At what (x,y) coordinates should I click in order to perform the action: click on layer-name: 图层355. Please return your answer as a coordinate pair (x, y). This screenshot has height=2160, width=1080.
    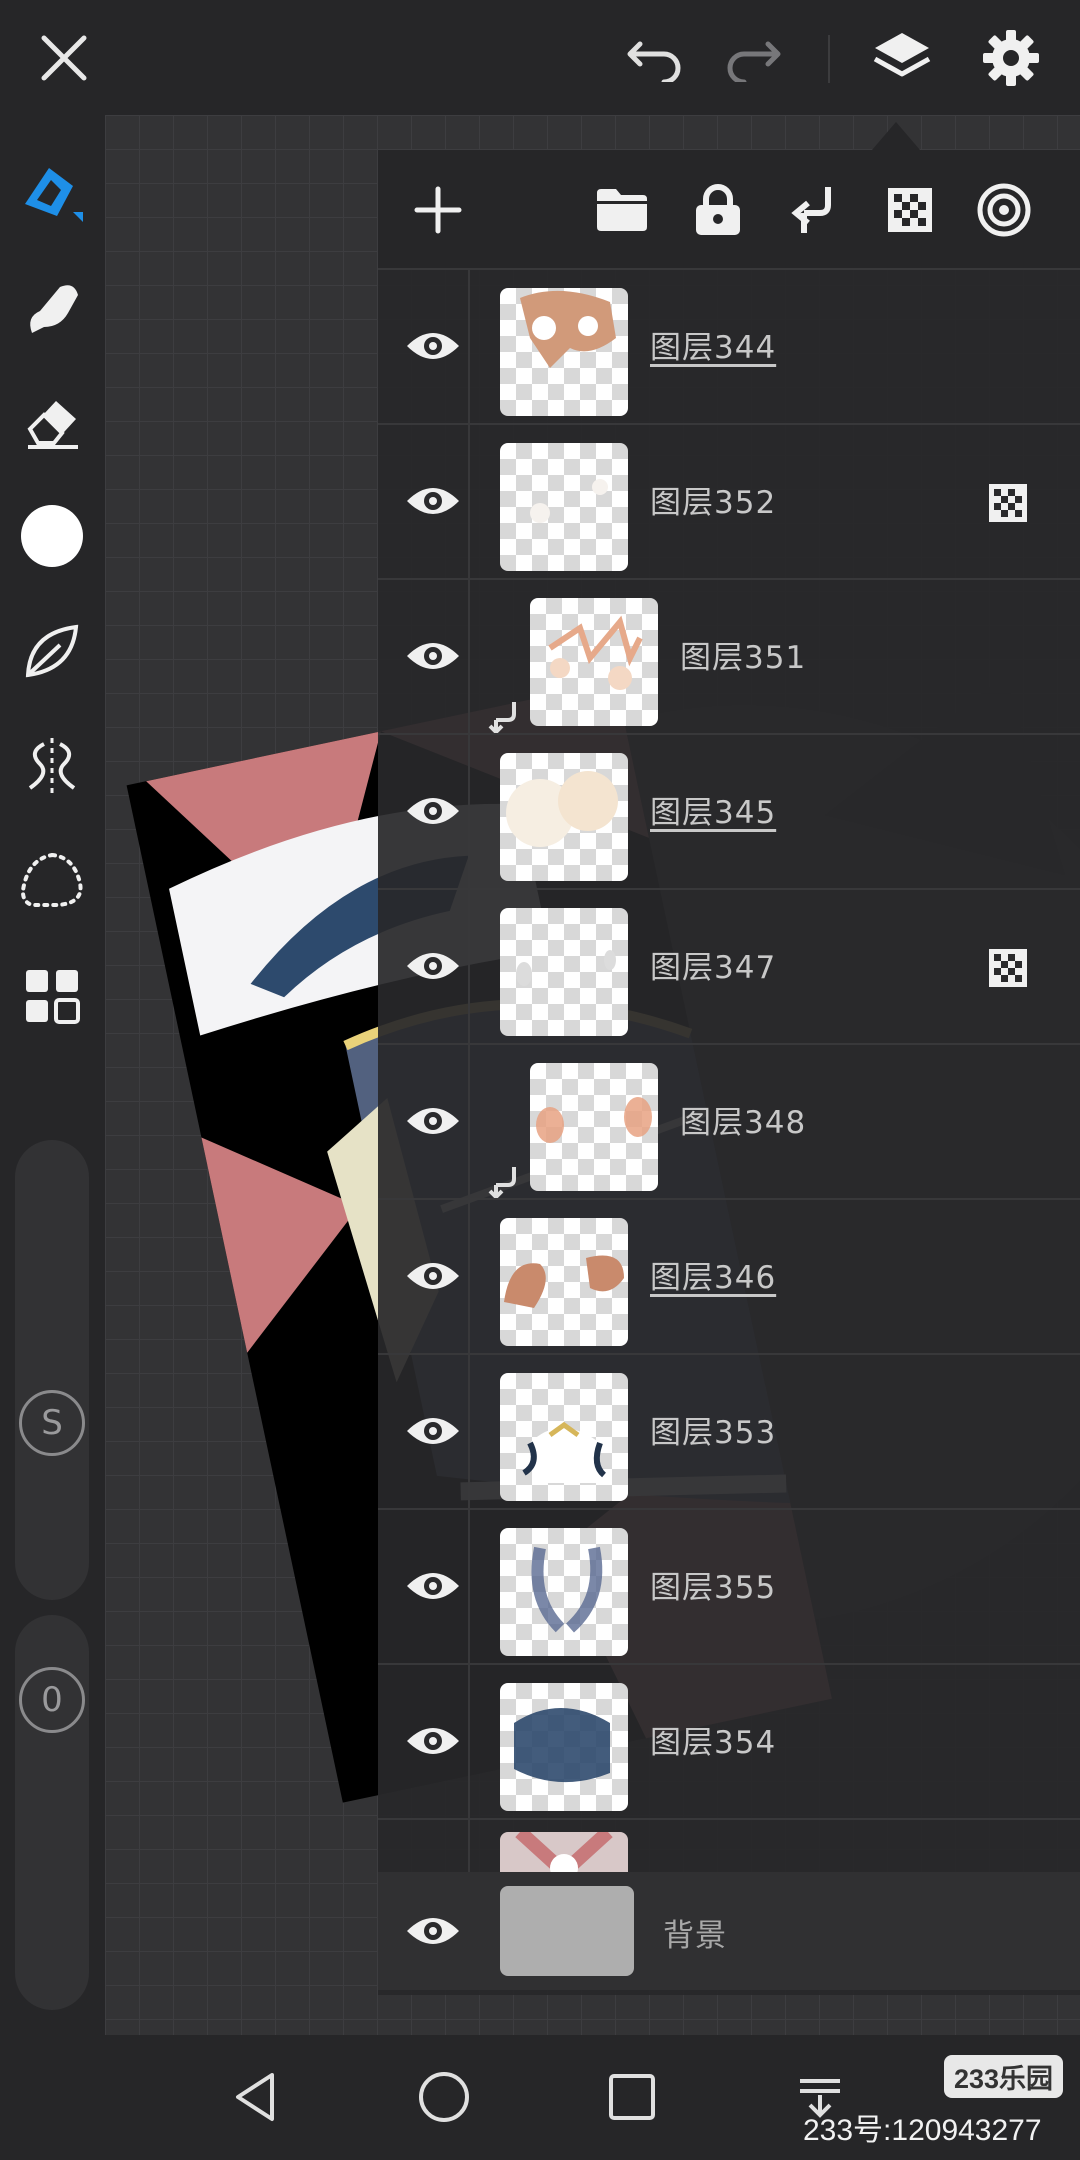
    Looking at the image, I should click on (713, 1584).